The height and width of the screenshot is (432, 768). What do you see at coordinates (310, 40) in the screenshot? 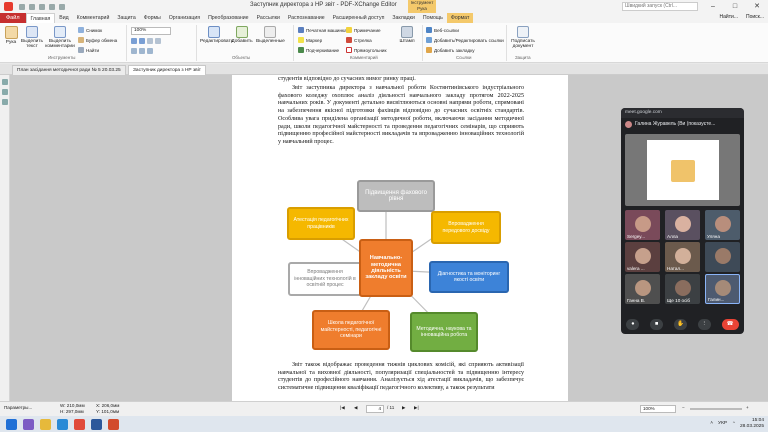
I see `marker-button: Маркер` at bounding box center [310, 40].